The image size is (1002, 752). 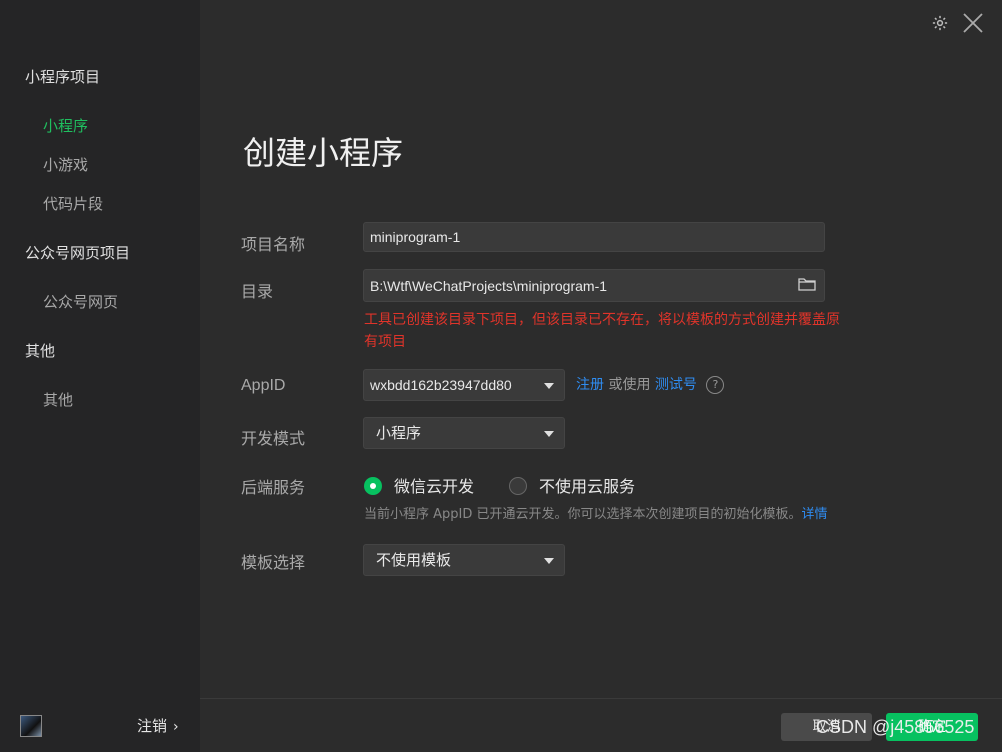 What do you see at coordinates (58, 399) in the screenshot?
I see `sidebar-item-other: 其他` at bounding box center [58, 399].